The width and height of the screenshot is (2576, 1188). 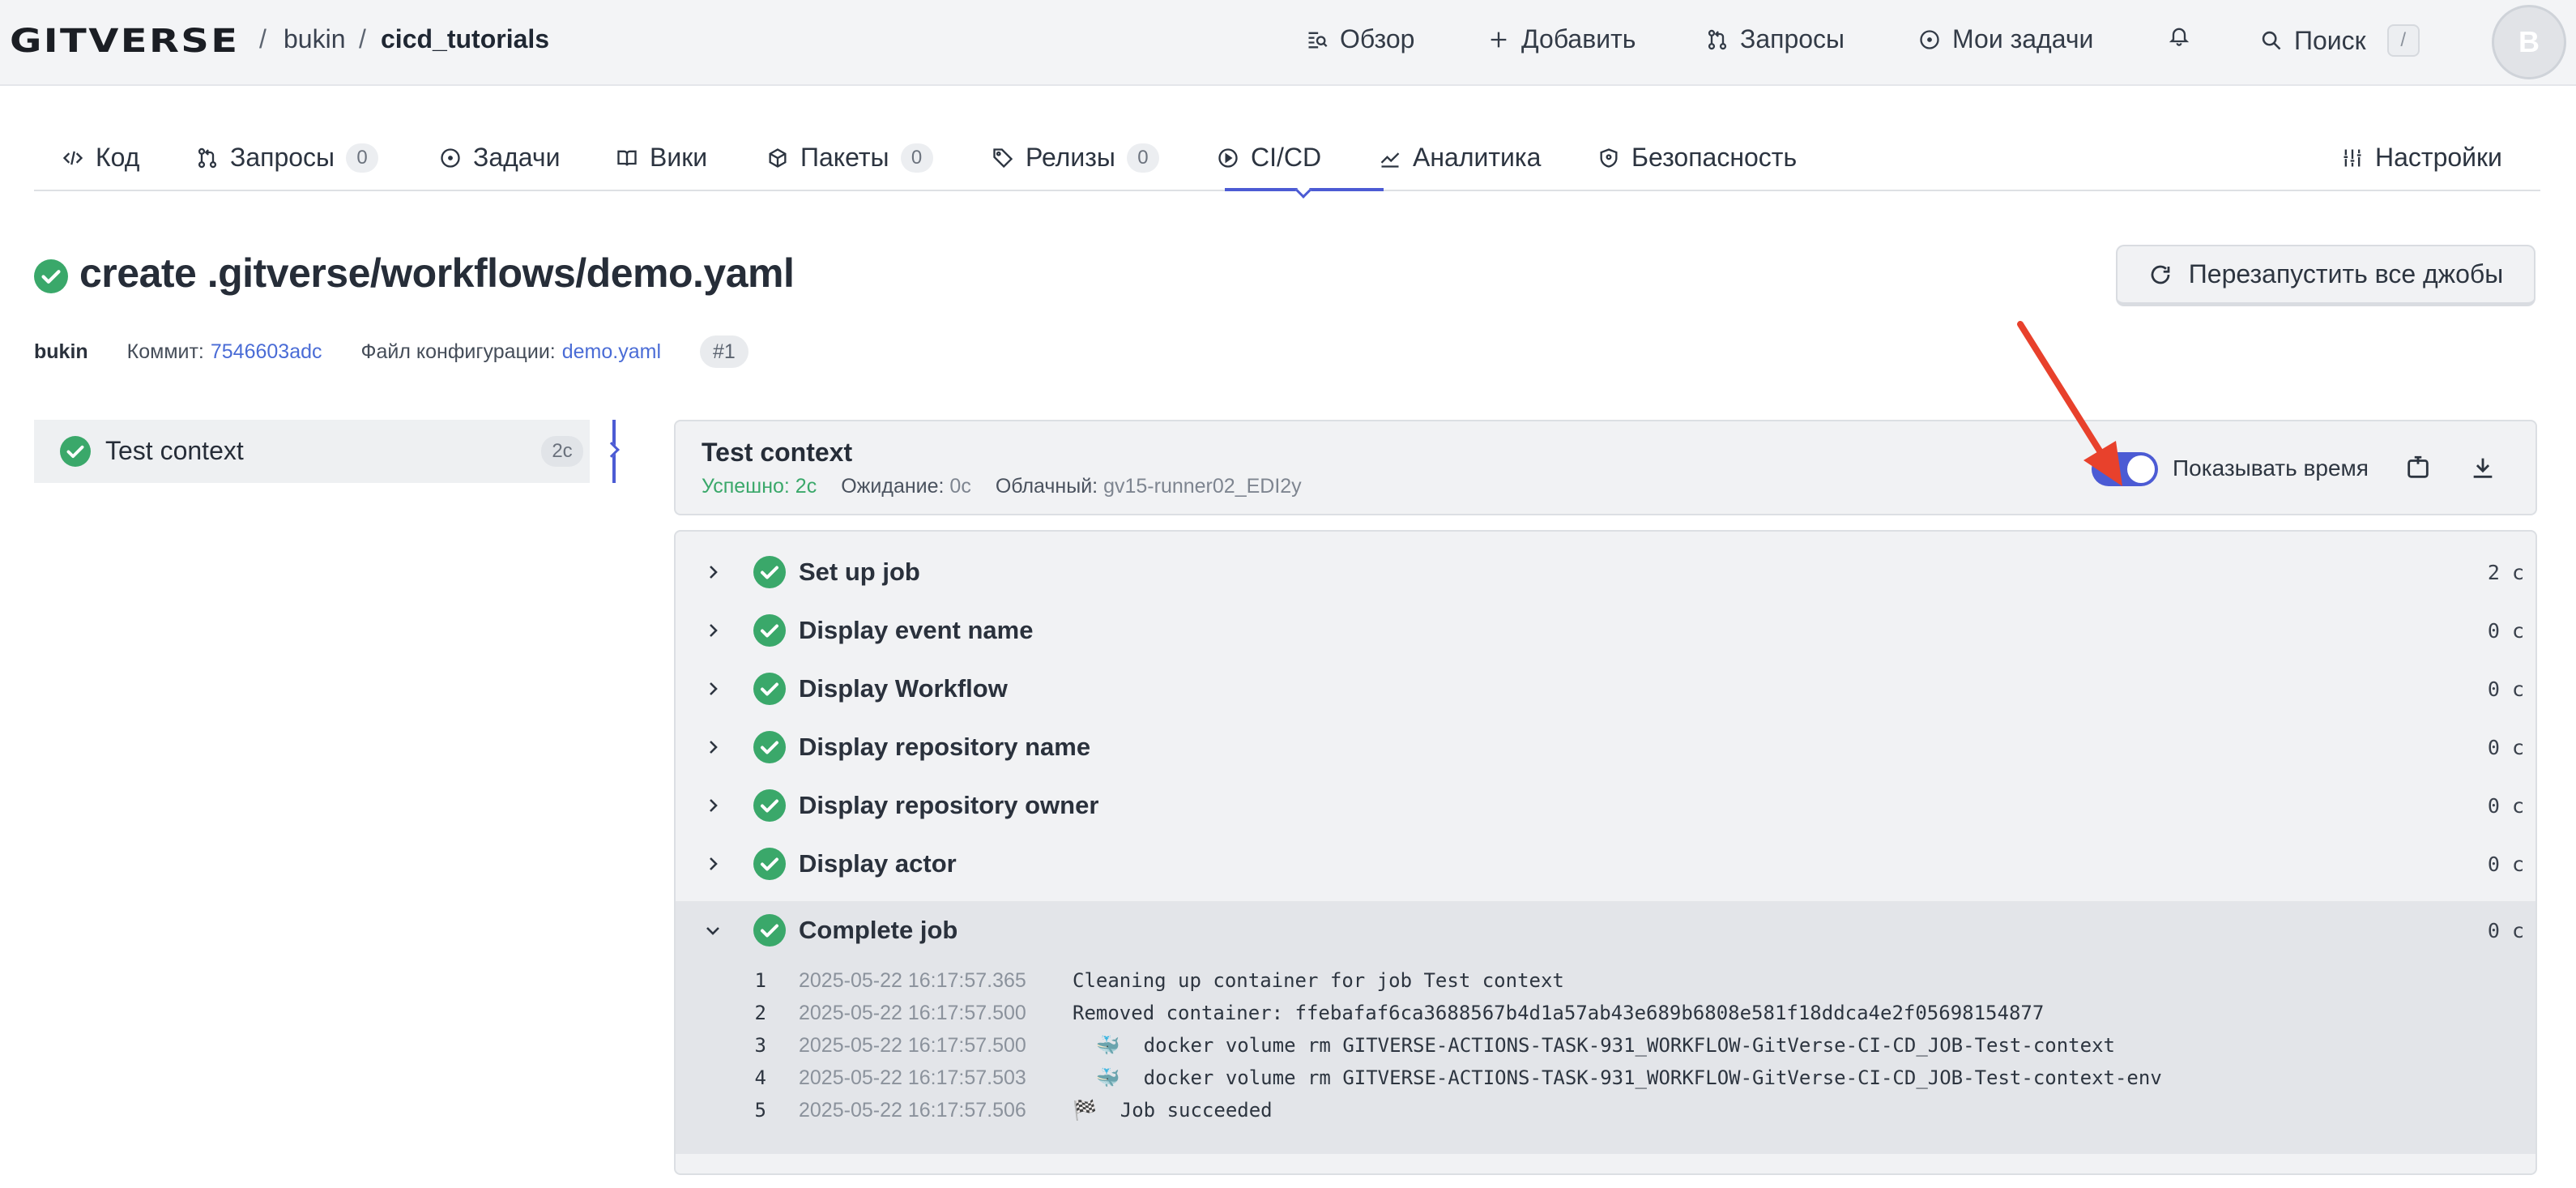 I want to click on step-name: Display event name, so click(x=917, y=630).